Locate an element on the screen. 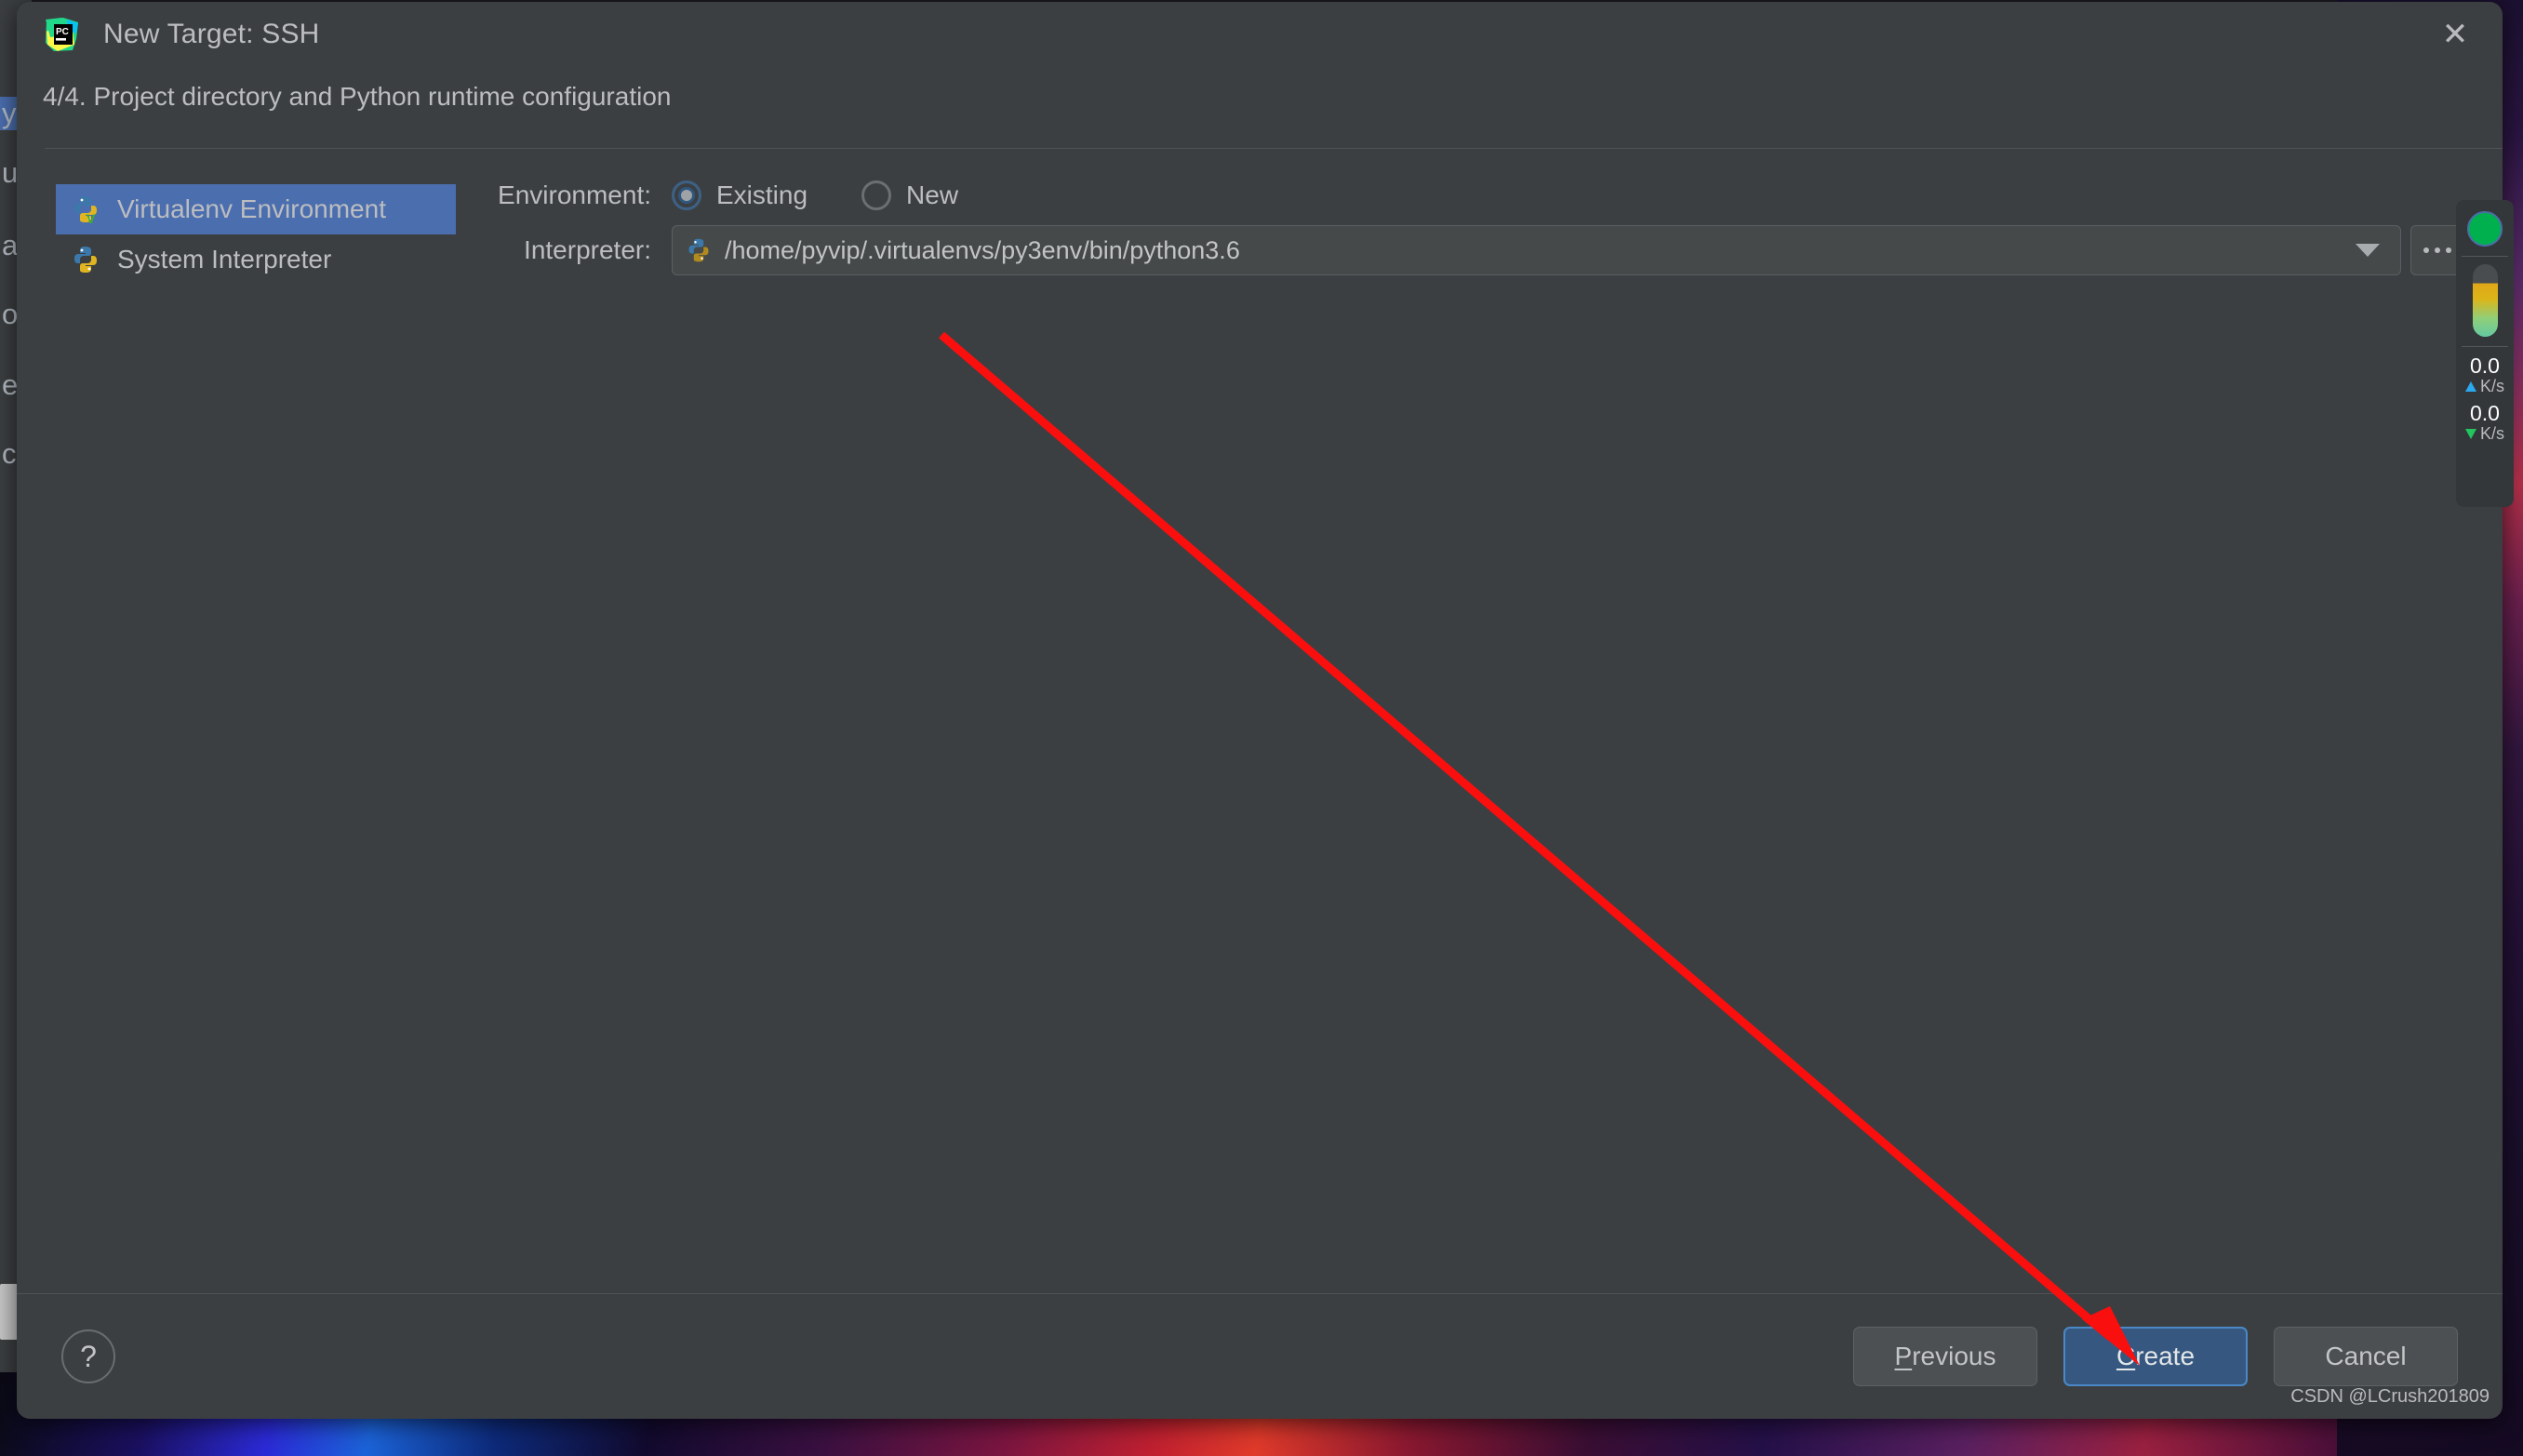  radio-existing: Existing is located at coordinates (740, 195).